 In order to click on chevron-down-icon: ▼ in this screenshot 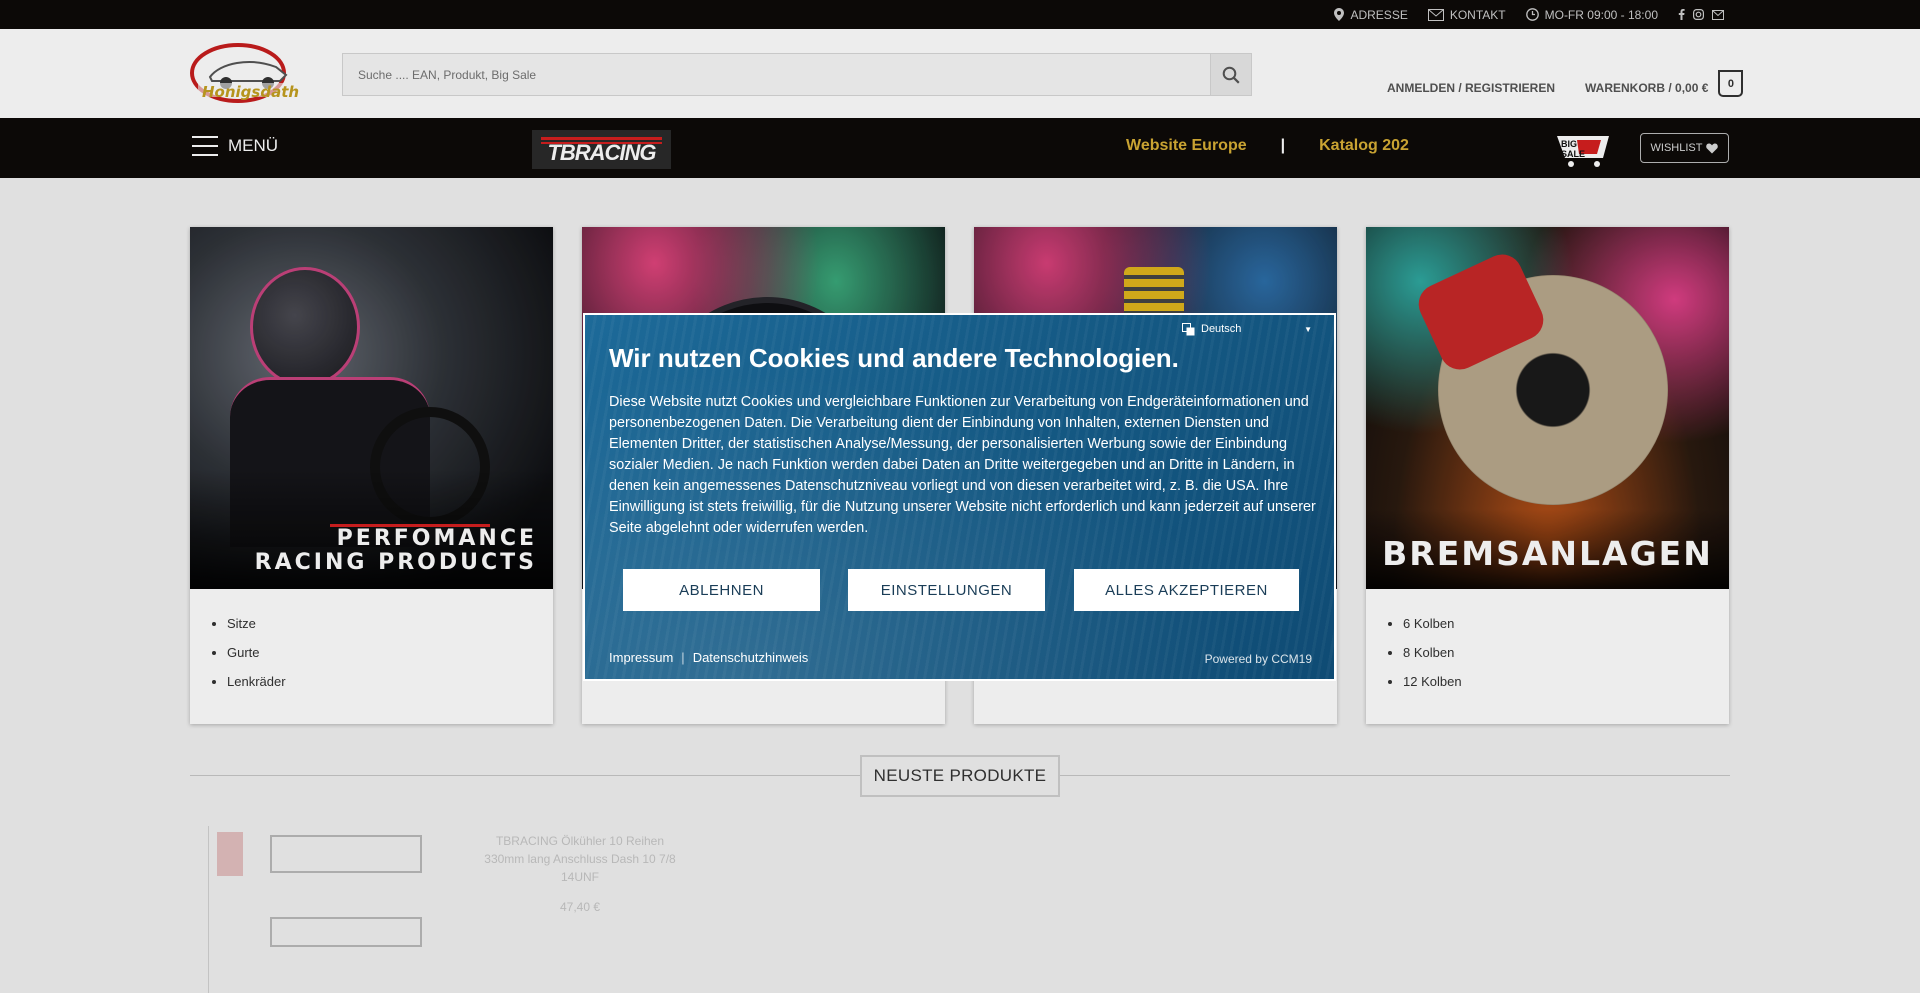, I will do `click(1308, 329)`.